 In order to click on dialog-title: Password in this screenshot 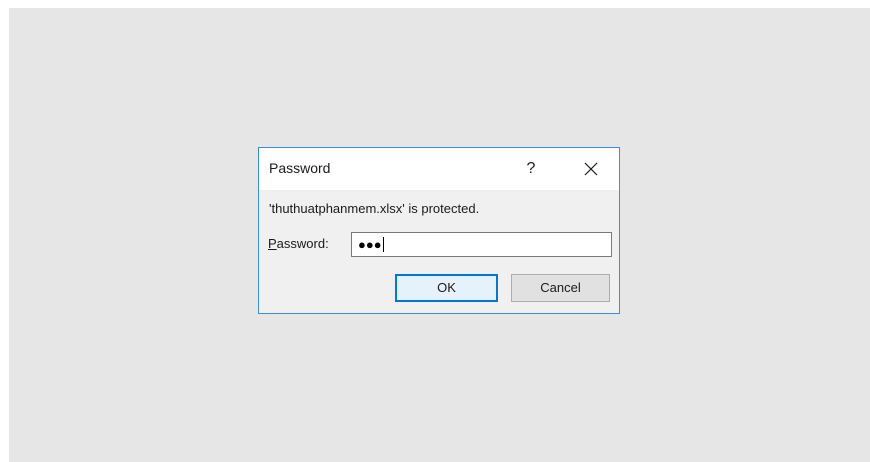, I will do `click(300, 168)`.